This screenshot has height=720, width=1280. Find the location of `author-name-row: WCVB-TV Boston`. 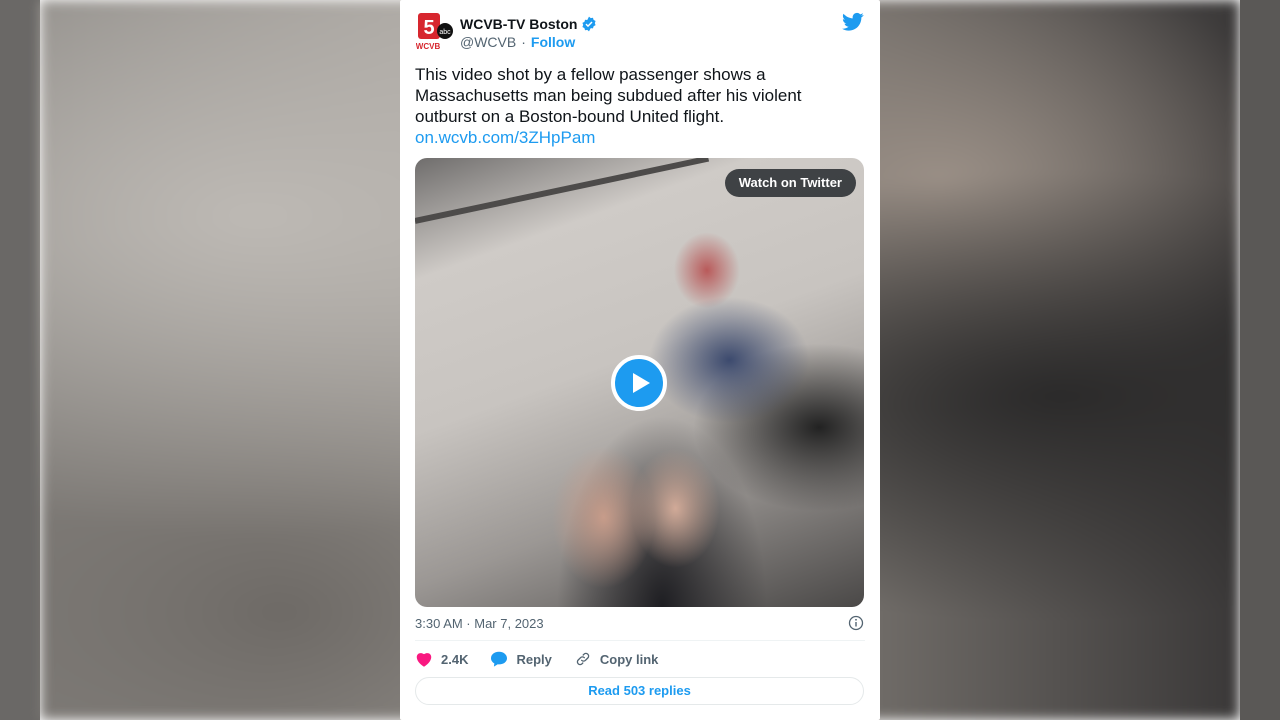

author-name-row: WCVB-TV Boston is located at coordinates (528, 24).